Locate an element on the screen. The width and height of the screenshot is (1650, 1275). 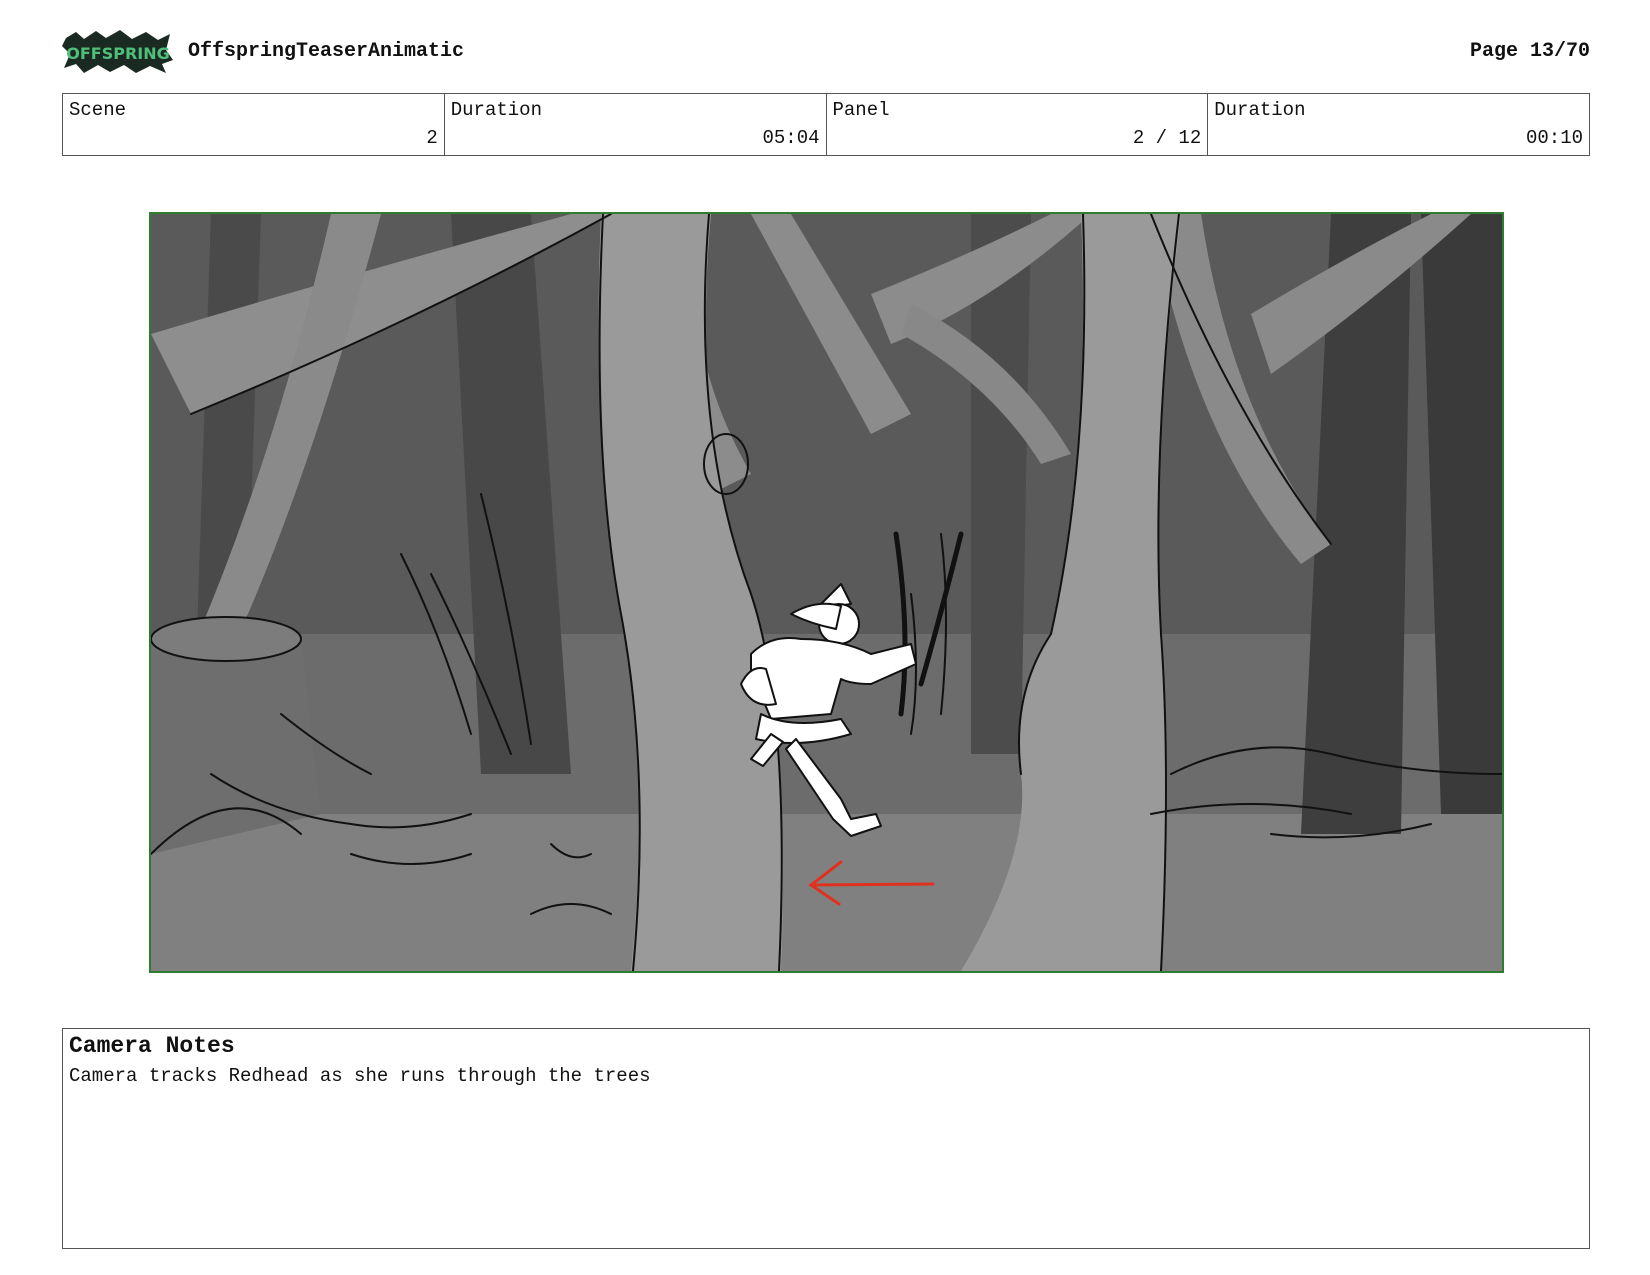
page-number: Page 13/70 is located at coordinates (1529, 51).